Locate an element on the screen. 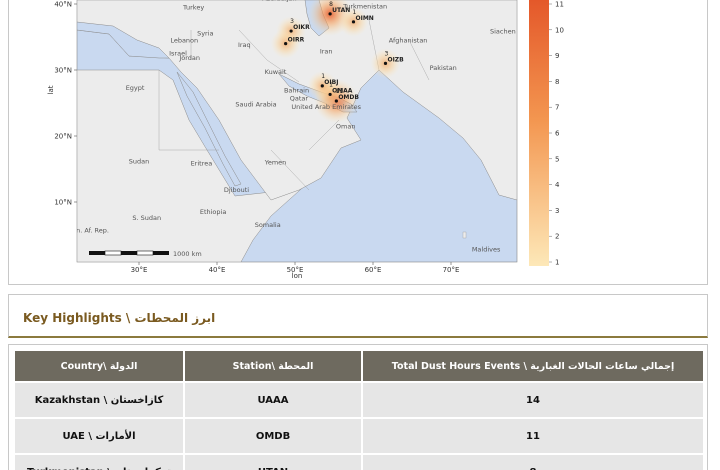 The height and width of the screenshot is (470, 720). legend-tick-label: 1 is located at coordinates (557, 263).